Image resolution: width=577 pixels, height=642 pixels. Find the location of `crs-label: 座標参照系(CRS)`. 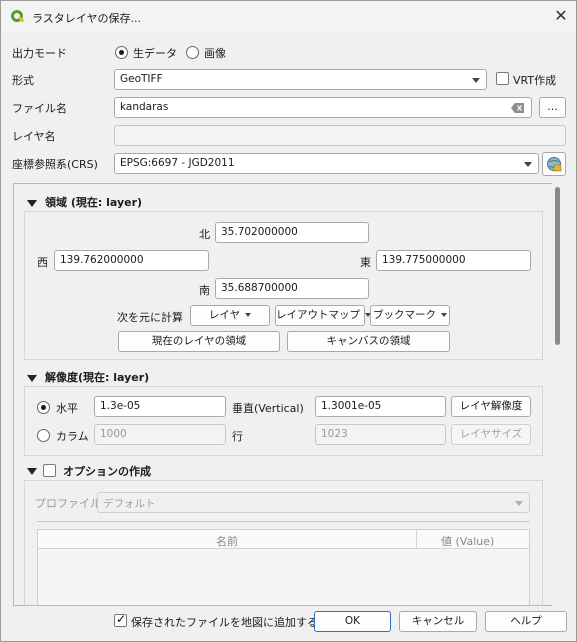

crs-label: 座標参照系(CRS) is located at coordinates (55, 164).